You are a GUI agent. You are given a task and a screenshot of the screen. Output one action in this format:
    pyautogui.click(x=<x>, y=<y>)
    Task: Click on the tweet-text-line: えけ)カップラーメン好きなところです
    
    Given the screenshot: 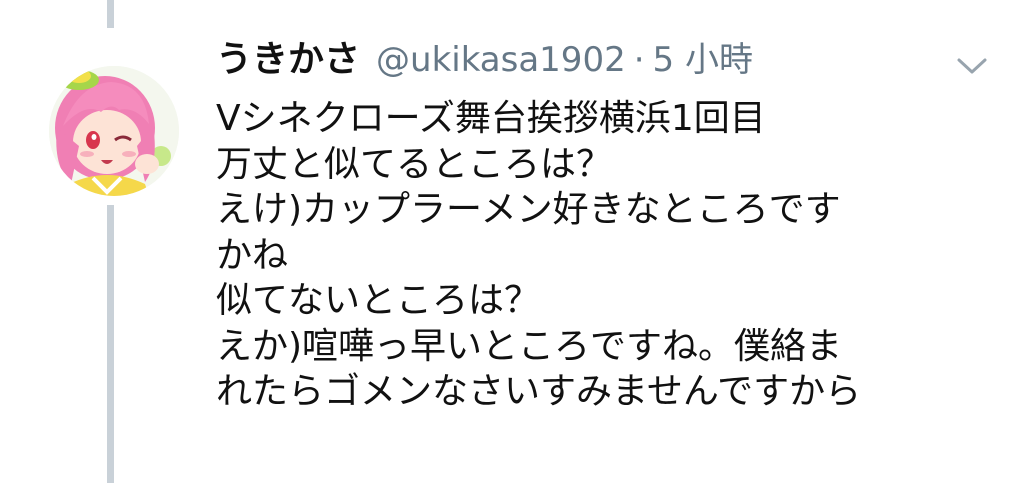 What is the action you would take?
    pyautogui.click(x=528, y=209)
    